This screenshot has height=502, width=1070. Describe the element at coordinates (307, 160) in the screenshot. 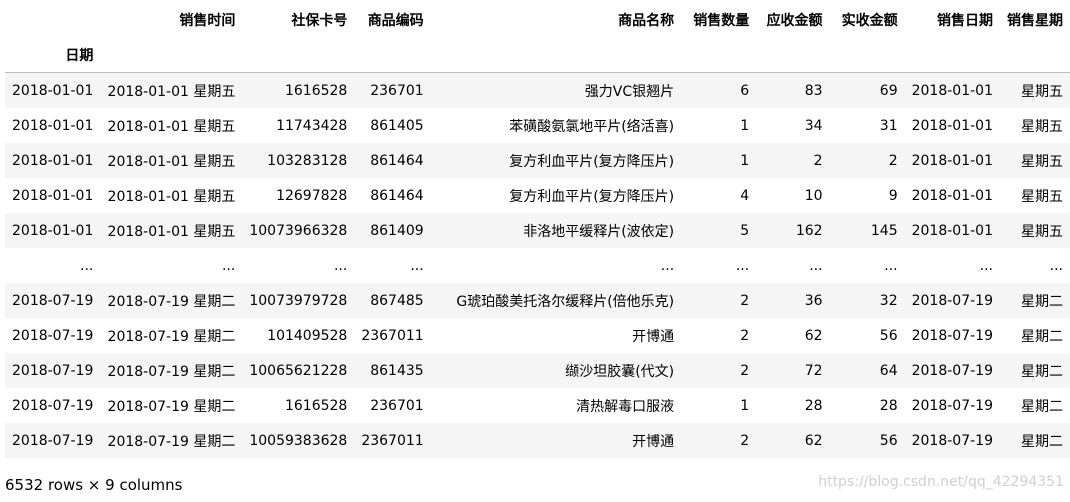

I see `table-cell: 103283128` at that location.